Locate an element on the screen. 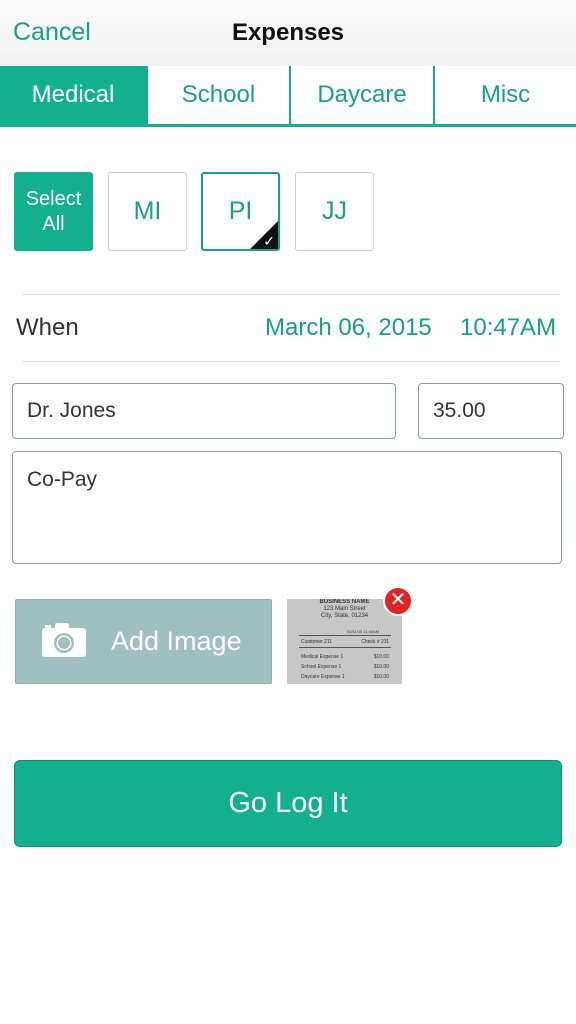 The width and height of the screenshot is (576, 1024). person-label: JJ is located at coordinates (334, 211).